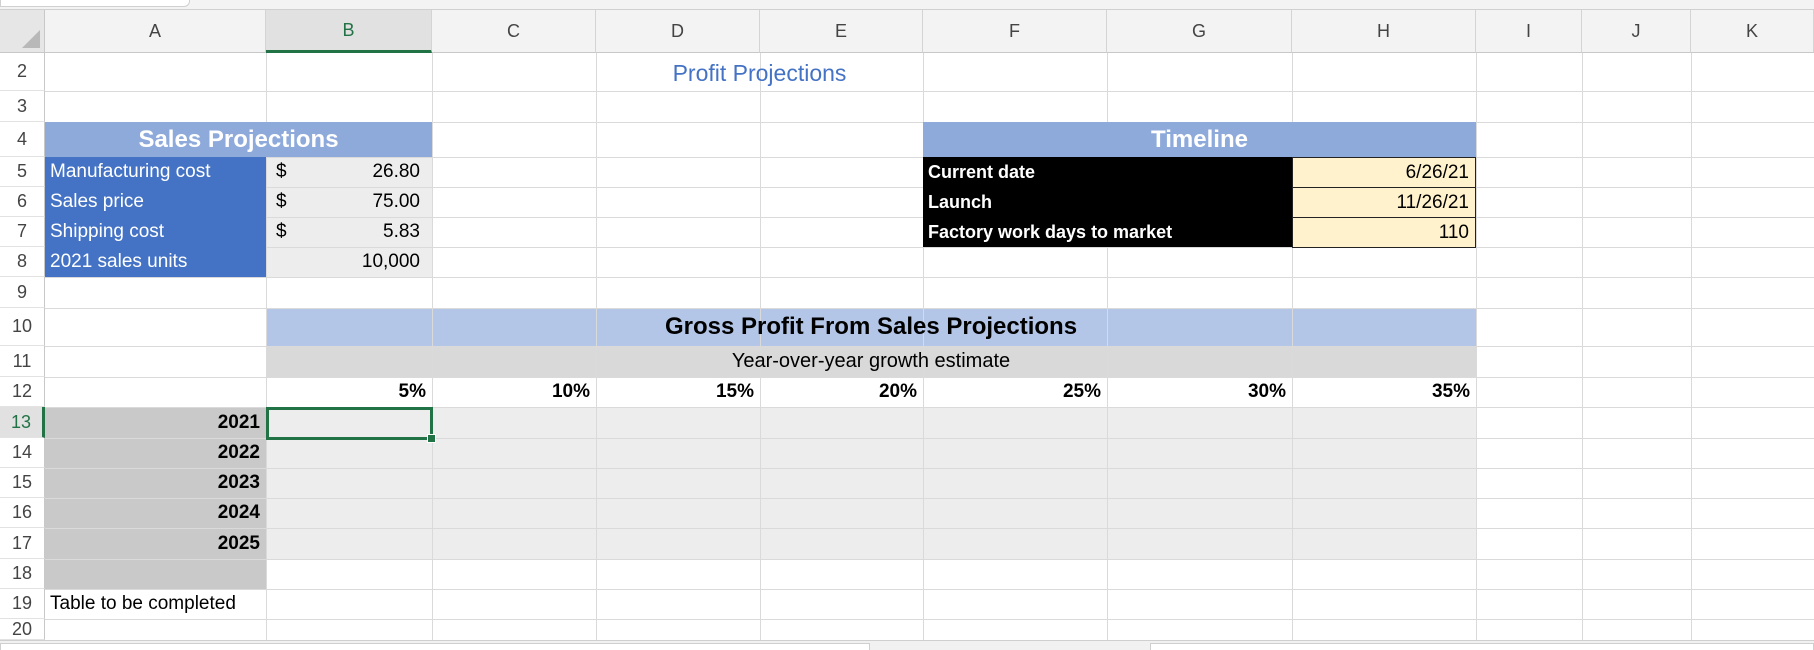  I want to click on row-header-8: 8, so click(22, 262).